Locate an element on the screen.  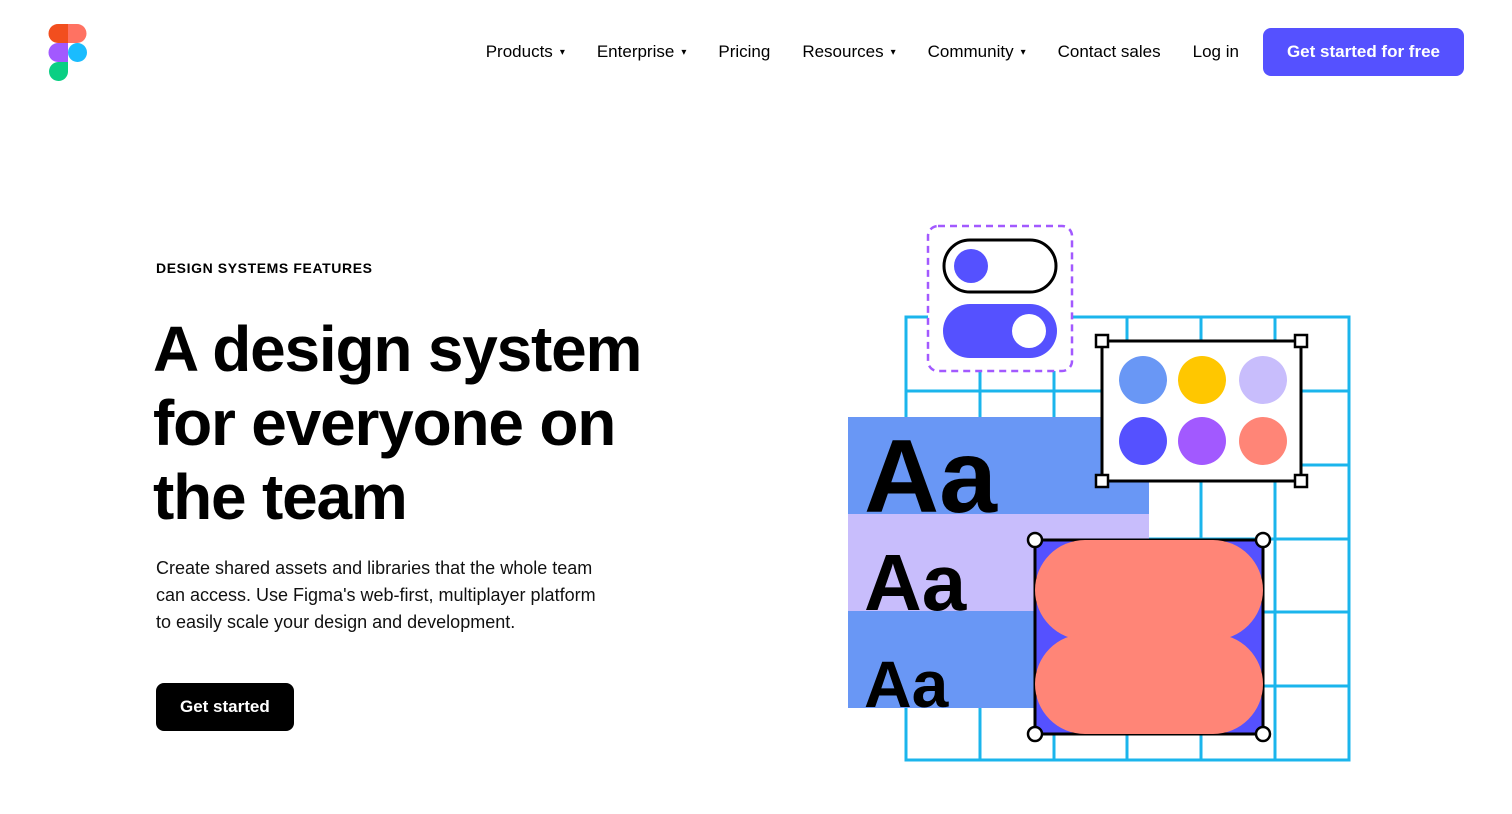
figma-logo-icon is located at coordinates (68, 53).